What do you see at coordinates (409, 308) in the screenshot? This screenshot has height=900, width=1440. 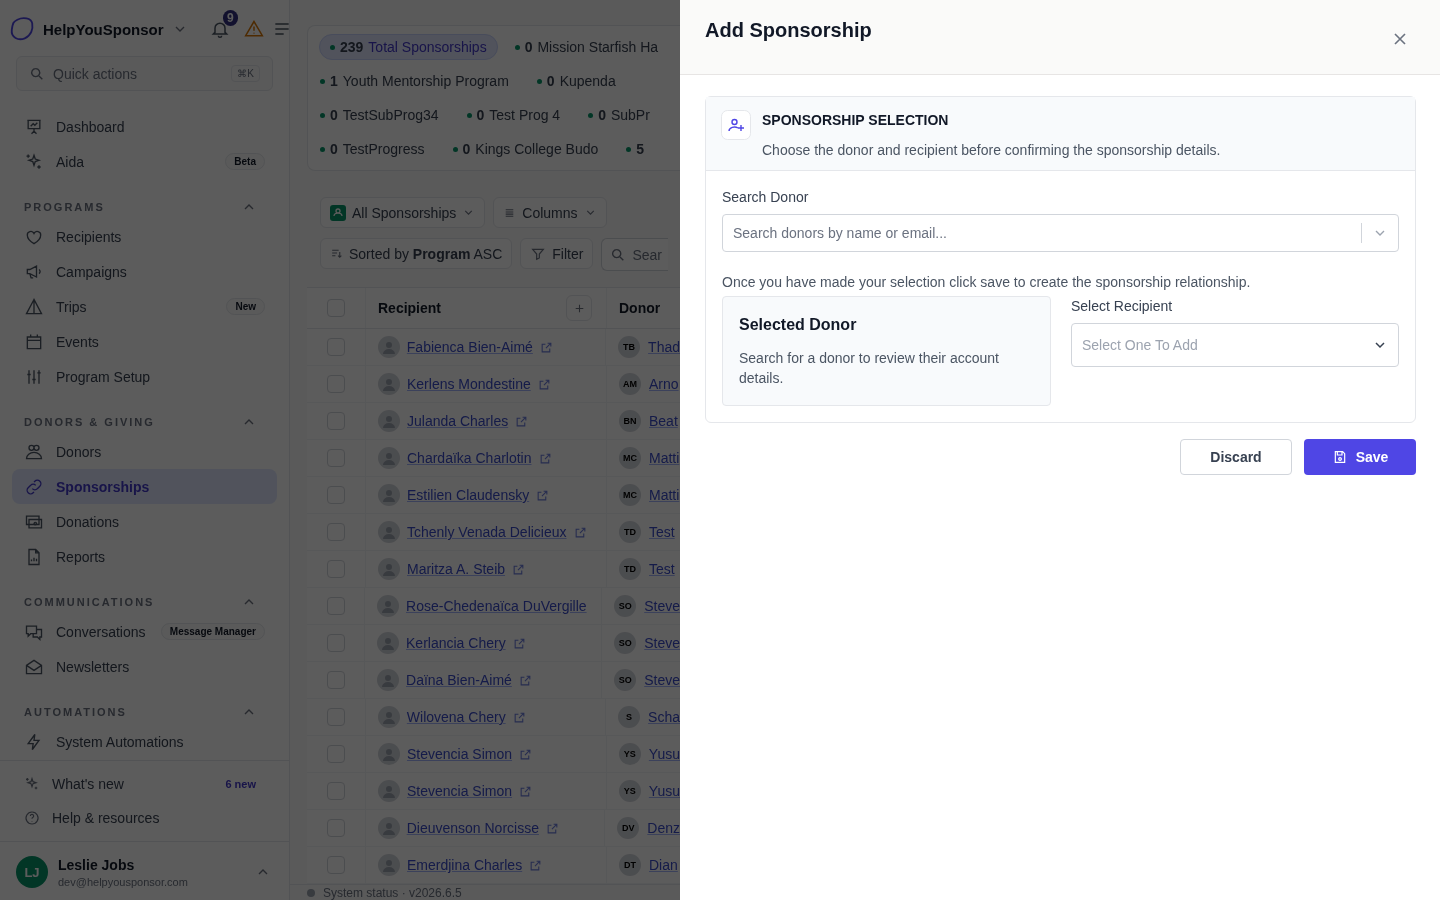 I see `column-header: Recipient` at bounding box center [409, 308].